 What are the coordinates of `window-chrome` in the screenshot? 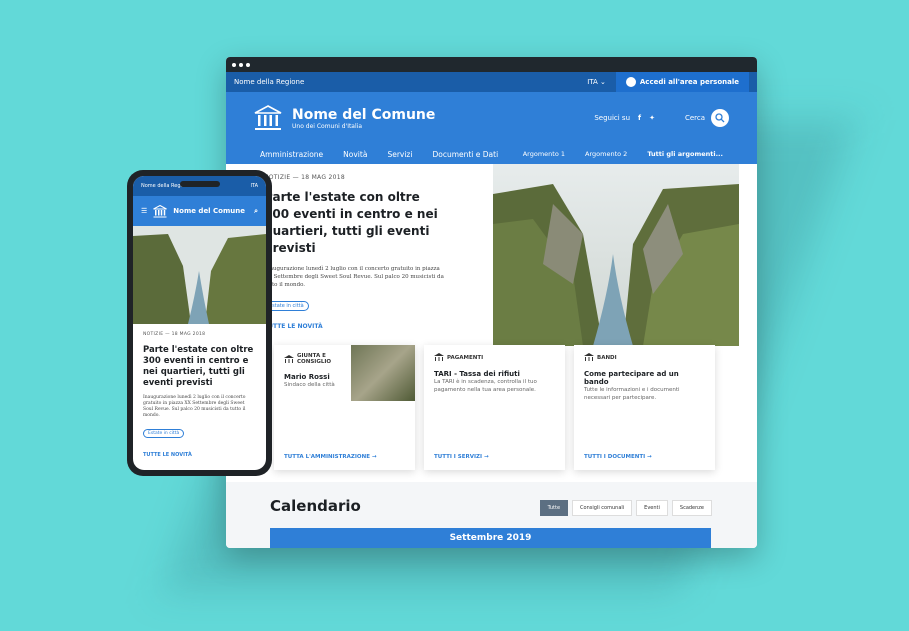 It's located at (491, 64).